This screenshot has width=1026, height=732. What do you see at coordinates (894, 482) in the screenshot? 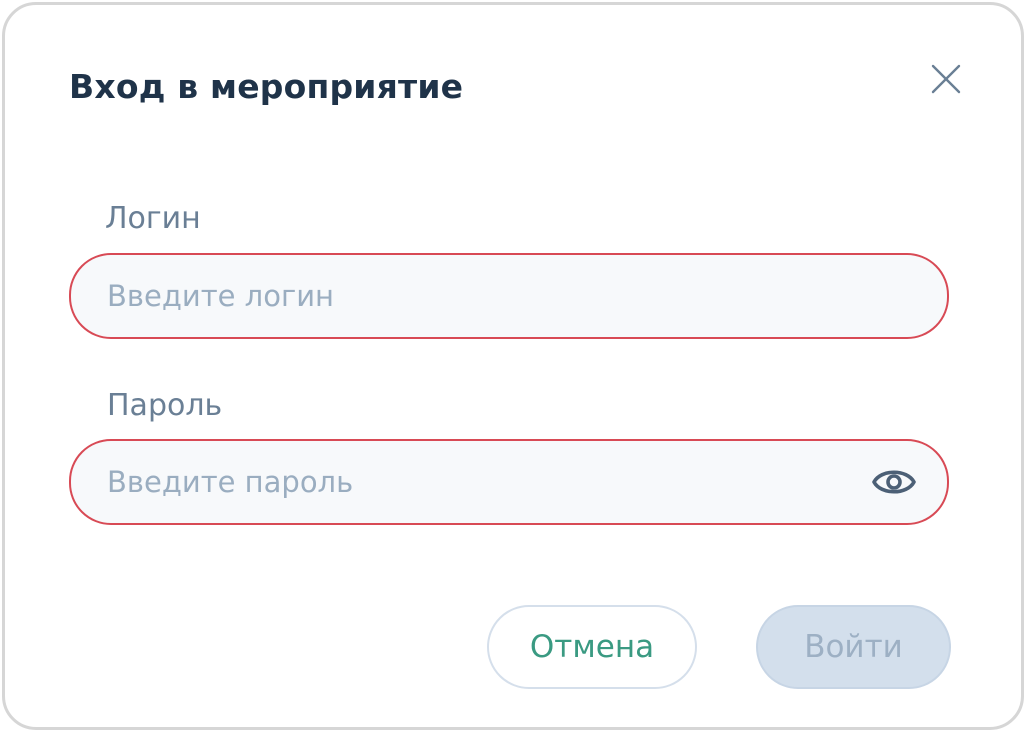
I see `eye-icon` at bounding box center [894, 482].